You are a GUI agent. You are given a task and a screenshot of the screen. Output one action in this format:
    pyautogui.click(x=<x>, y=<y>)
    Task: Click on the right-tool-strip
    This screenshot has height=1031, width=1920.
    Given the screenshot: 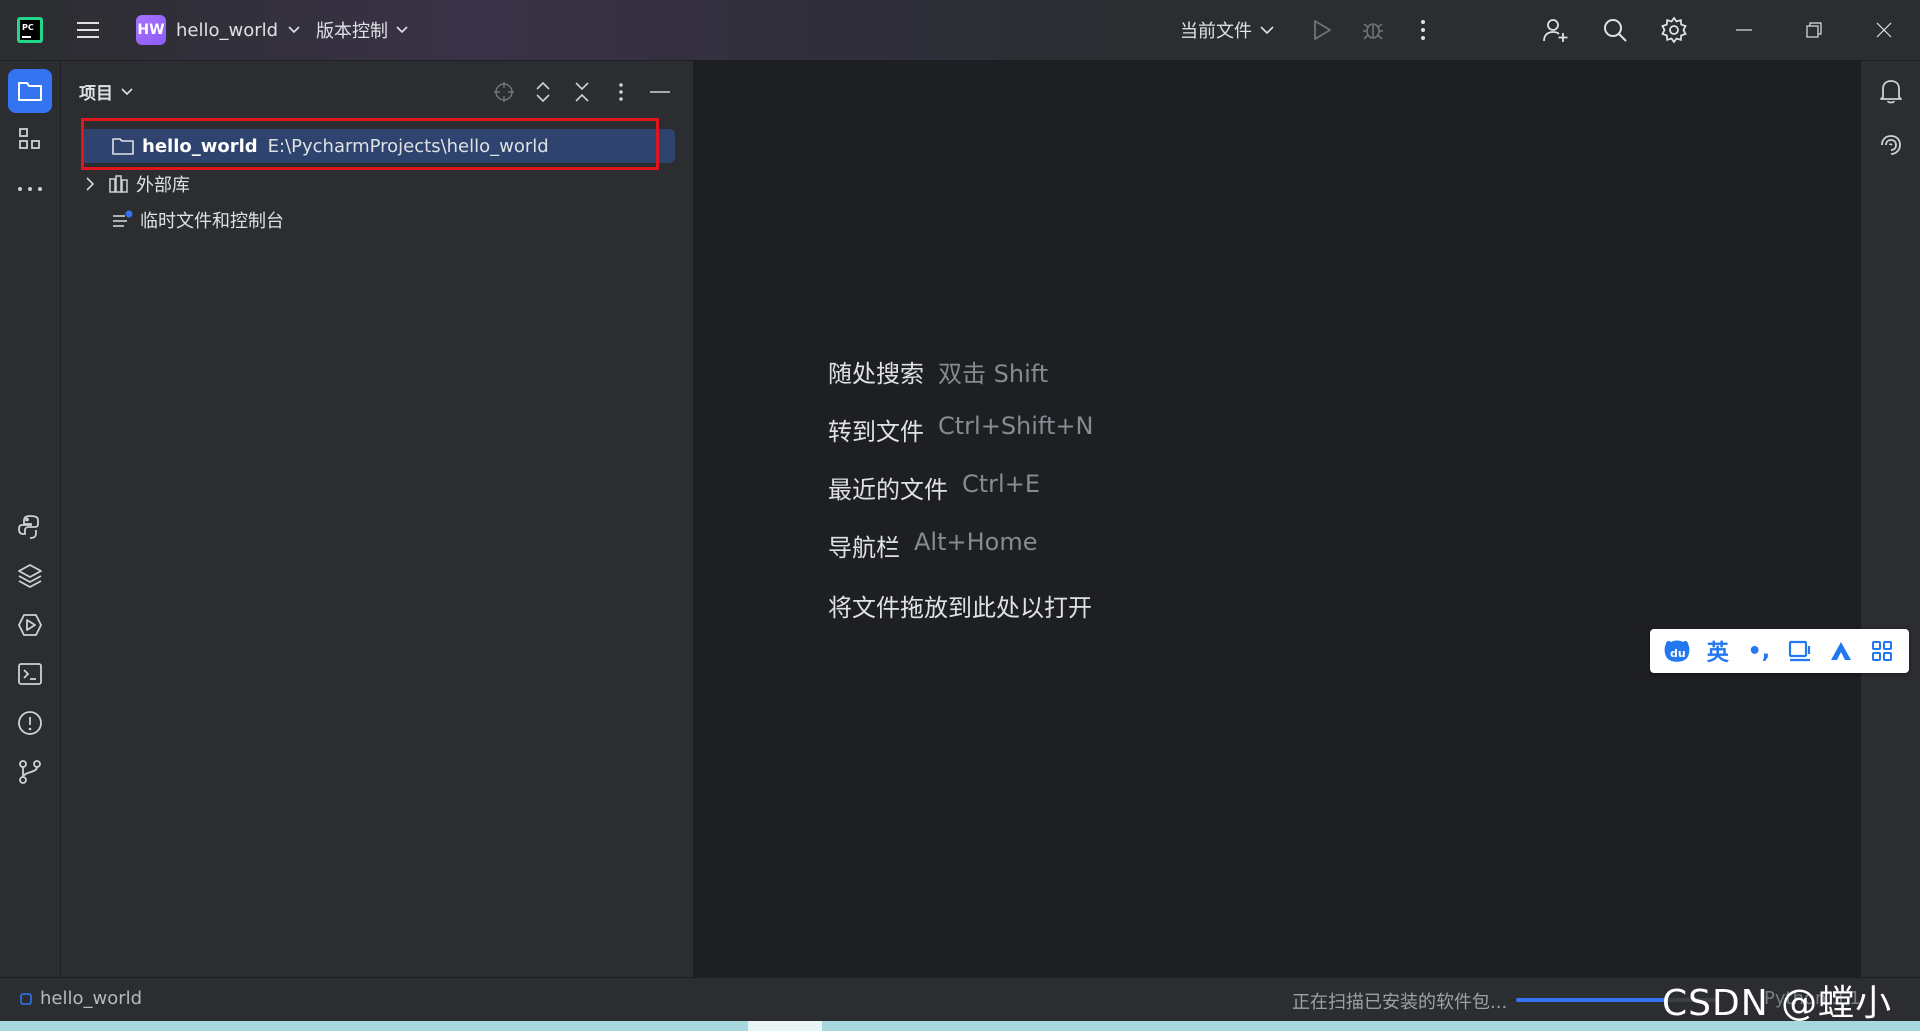 What is the action you would take?
    pyautogui.click(x=1890, y=519)
    